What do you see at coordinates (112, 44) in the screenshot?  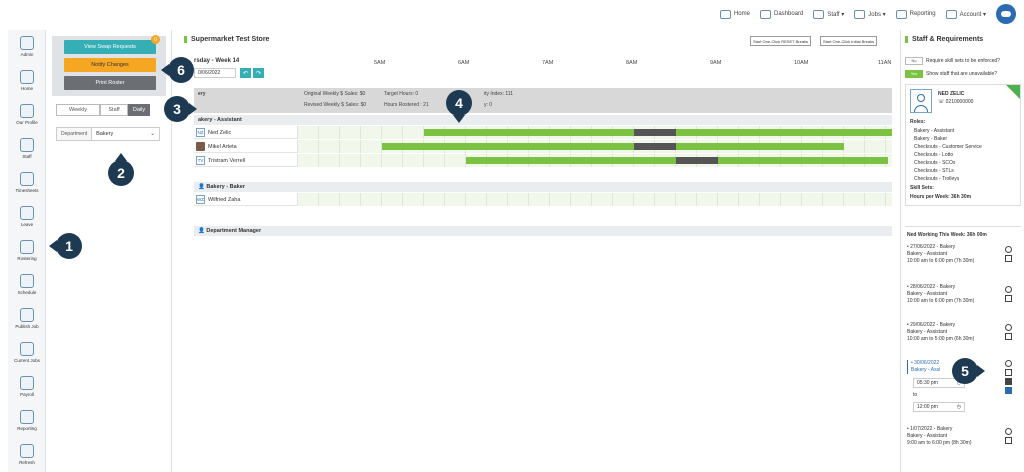 I see `view-swap-requests-button: View Swap Requests 0` at bounding box center [112, 44].